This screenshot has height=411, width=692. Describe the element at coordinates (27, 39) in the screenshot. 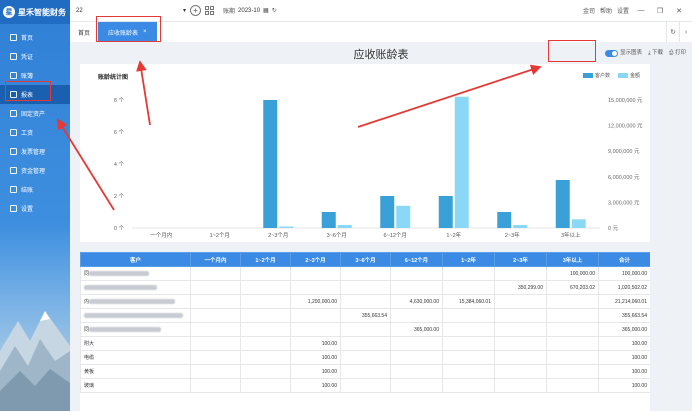

I see `sidebar-item-label: 首页` at that location.